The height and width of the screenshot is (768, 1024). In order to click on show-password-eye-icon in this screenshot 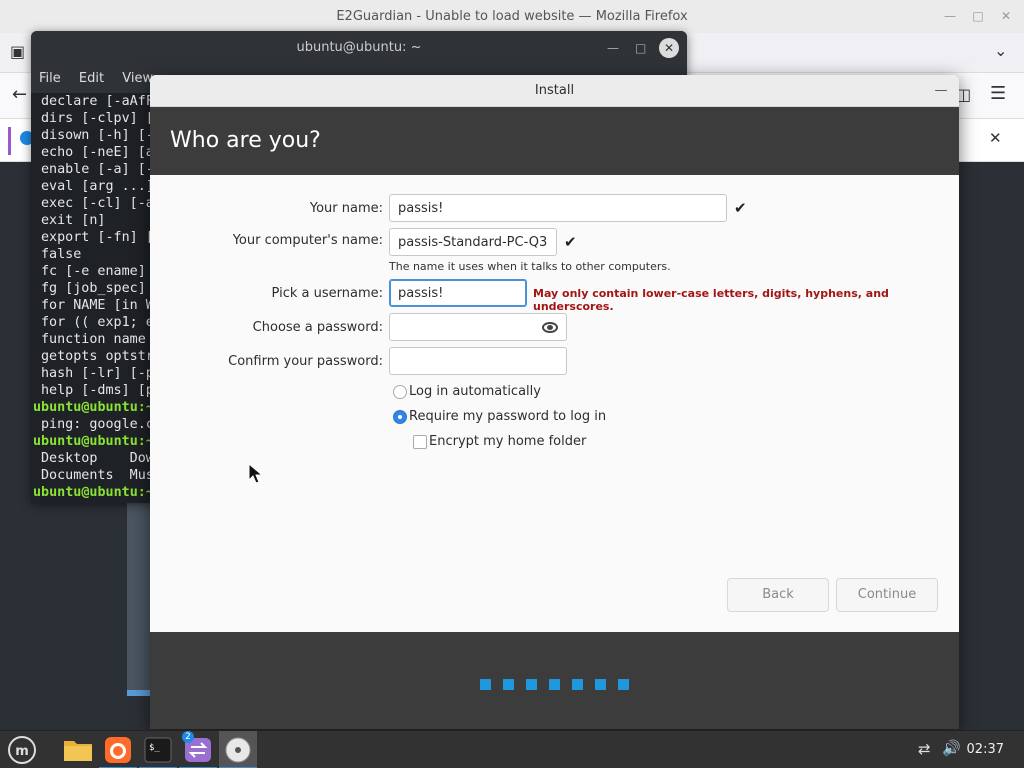, I will do `click(550, 327)`.